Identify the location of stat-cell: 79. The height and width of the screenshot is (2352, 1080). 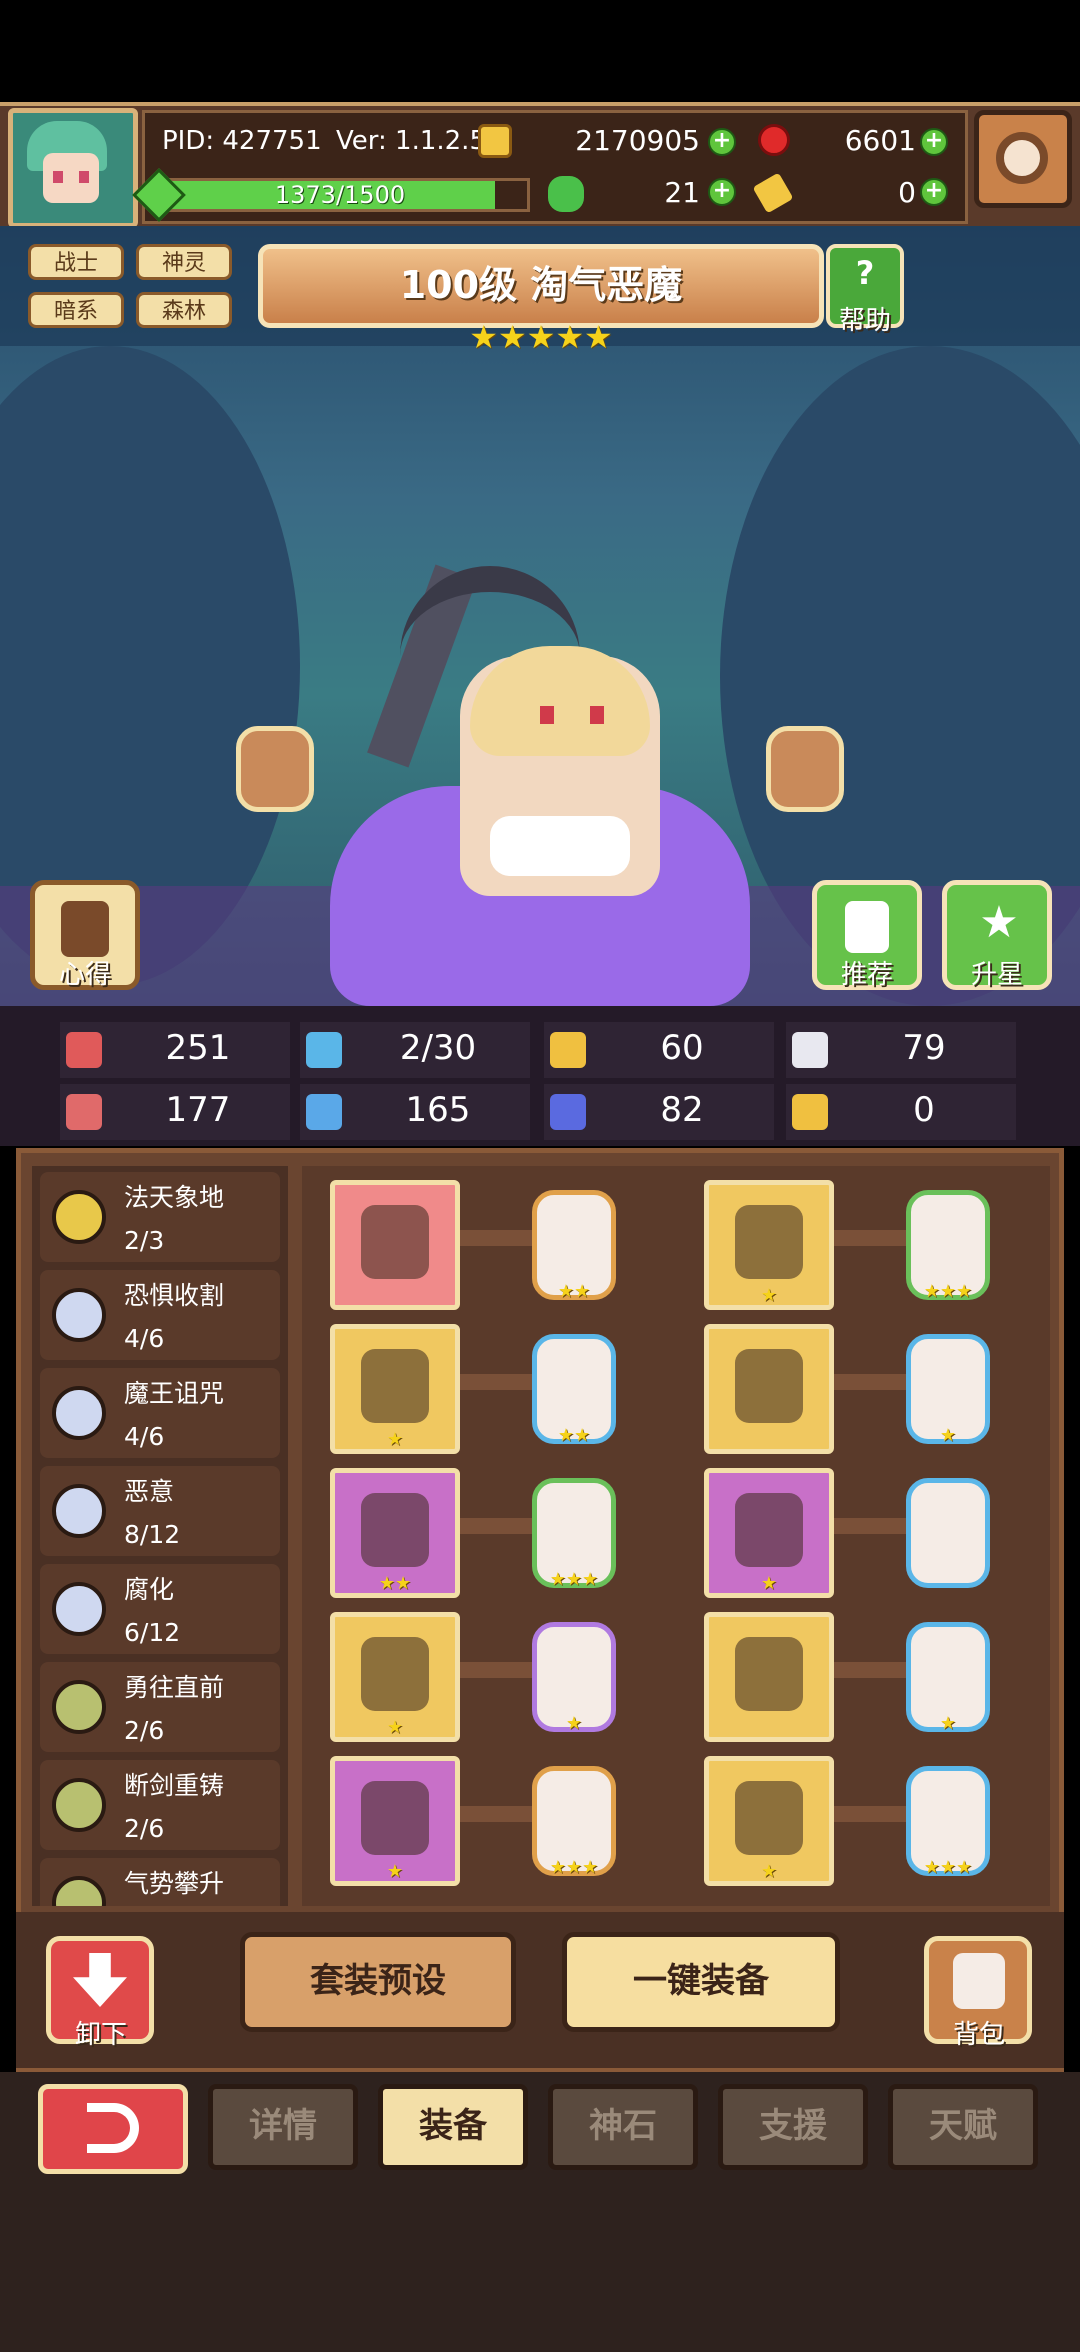
(901, 1050).